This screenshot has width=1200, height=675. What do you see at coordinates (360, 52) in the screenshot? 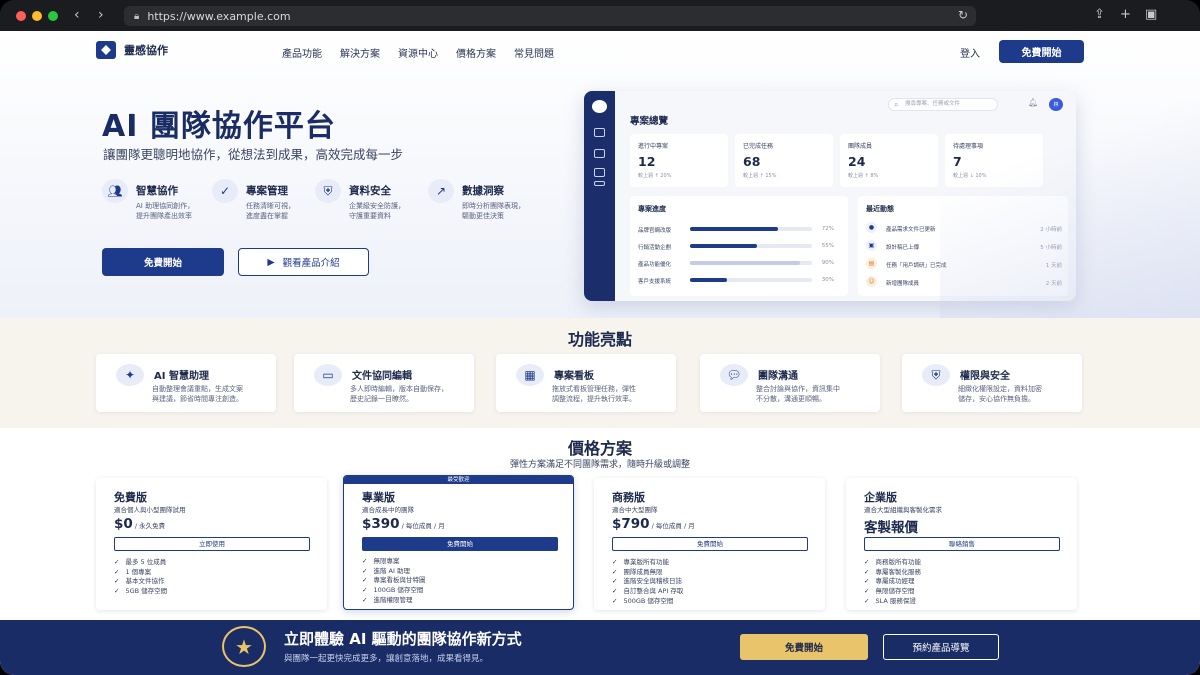
I see `menu-item-solutions: 解決方案` at bounding box center [360, 52].